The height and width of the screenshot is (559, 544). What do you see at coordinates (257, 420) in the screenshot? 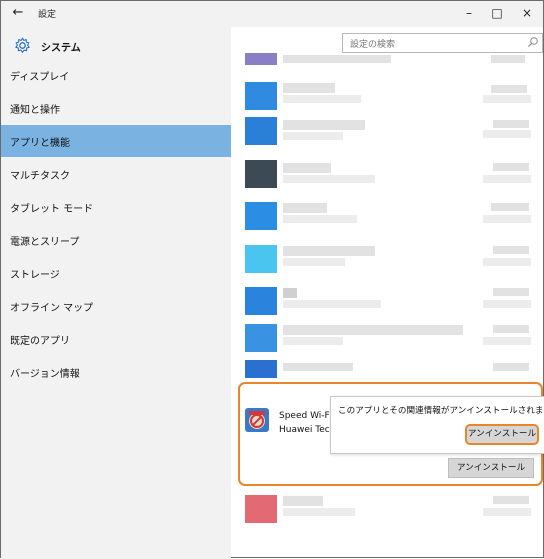
I see `app-logo-icon` at bounding box center [257, 420].